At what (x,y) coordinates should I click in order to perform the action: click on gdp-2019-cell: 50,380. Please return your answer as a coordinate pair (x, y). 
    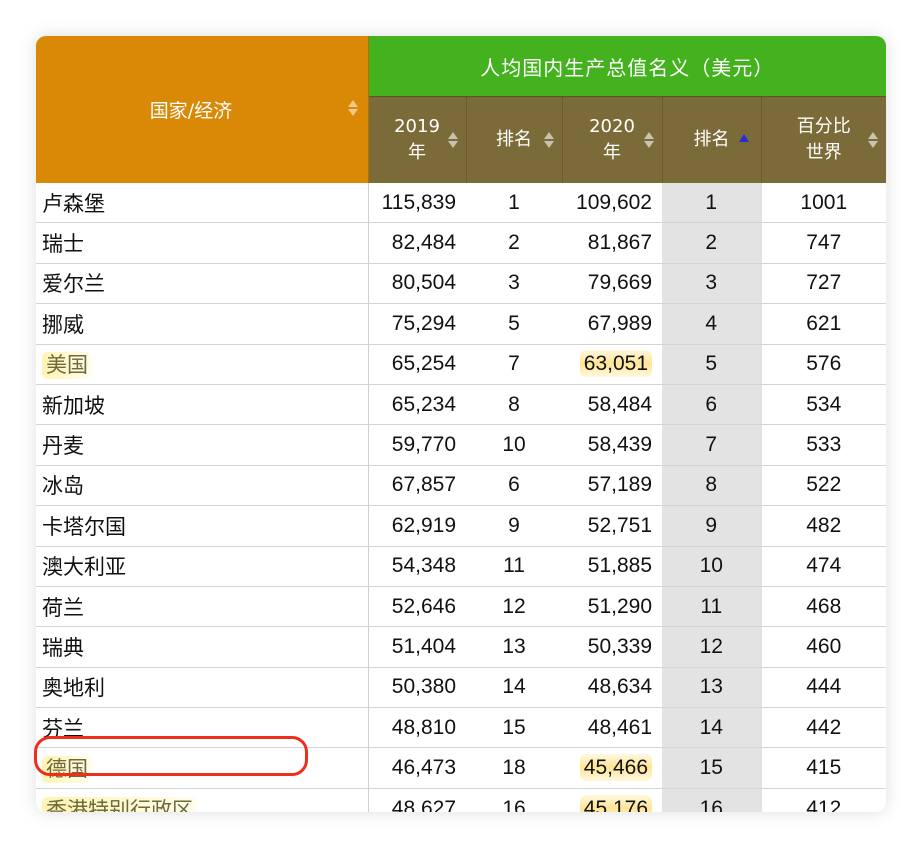
    Looking at the image, I should click on (417, 688).